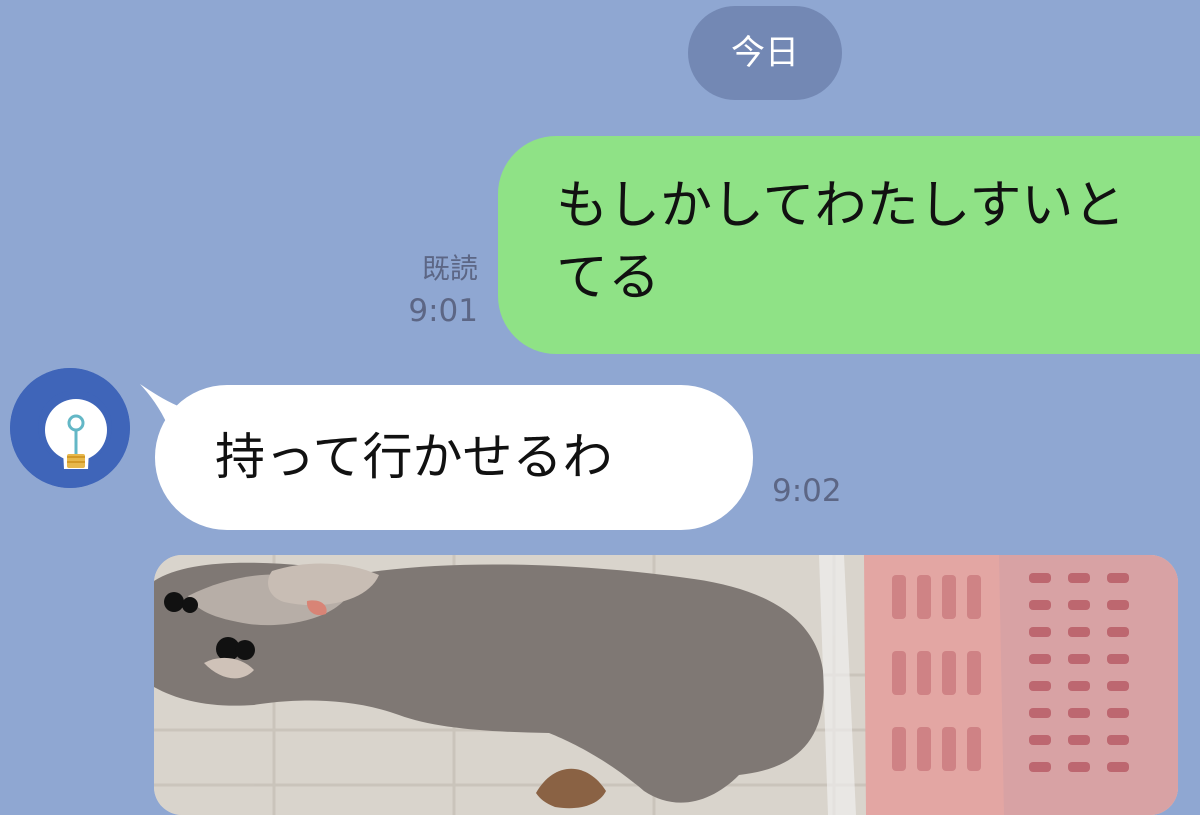  What do you see at coordinates (765, 53) in the screenshot?
I see `date-separator: 今日` at bounding box center [765, 53].